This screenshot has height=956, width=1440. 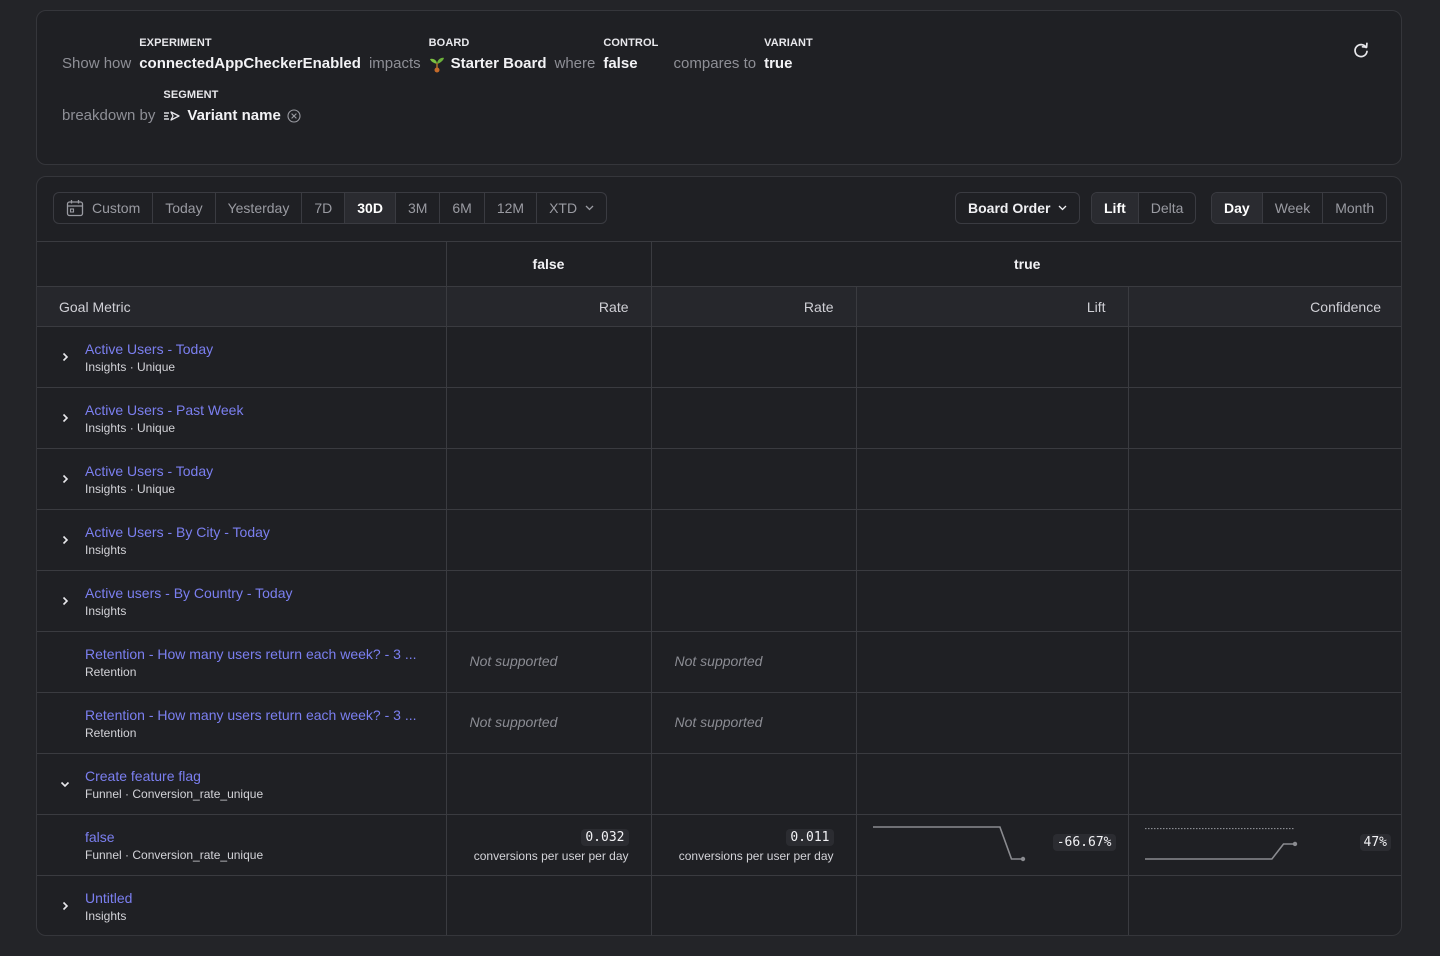 What do you see at coordinates (462, 208) in the screenshot?
I see `date-range-6m: 6M` at bounding box center [462, 208].